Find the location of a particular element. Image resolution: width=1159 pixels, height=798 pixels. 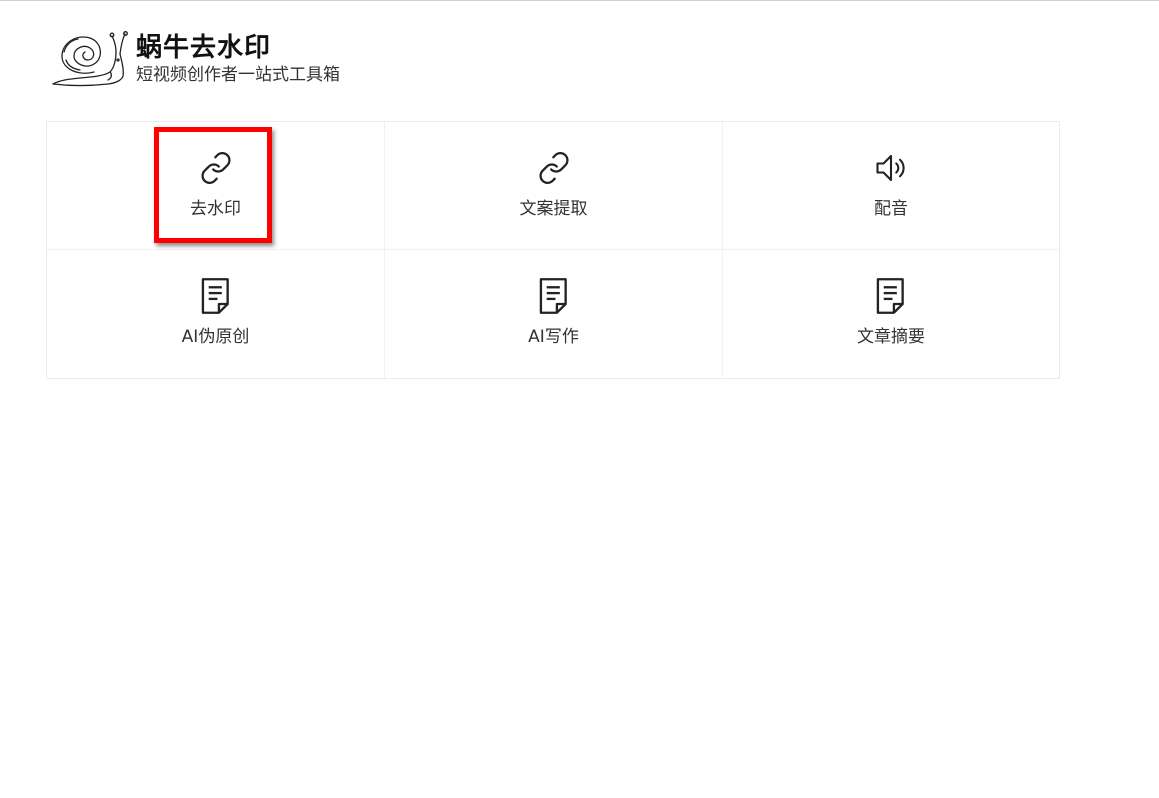

brand-title: 蜗牛去水印 is located at coordinates (204, 48).